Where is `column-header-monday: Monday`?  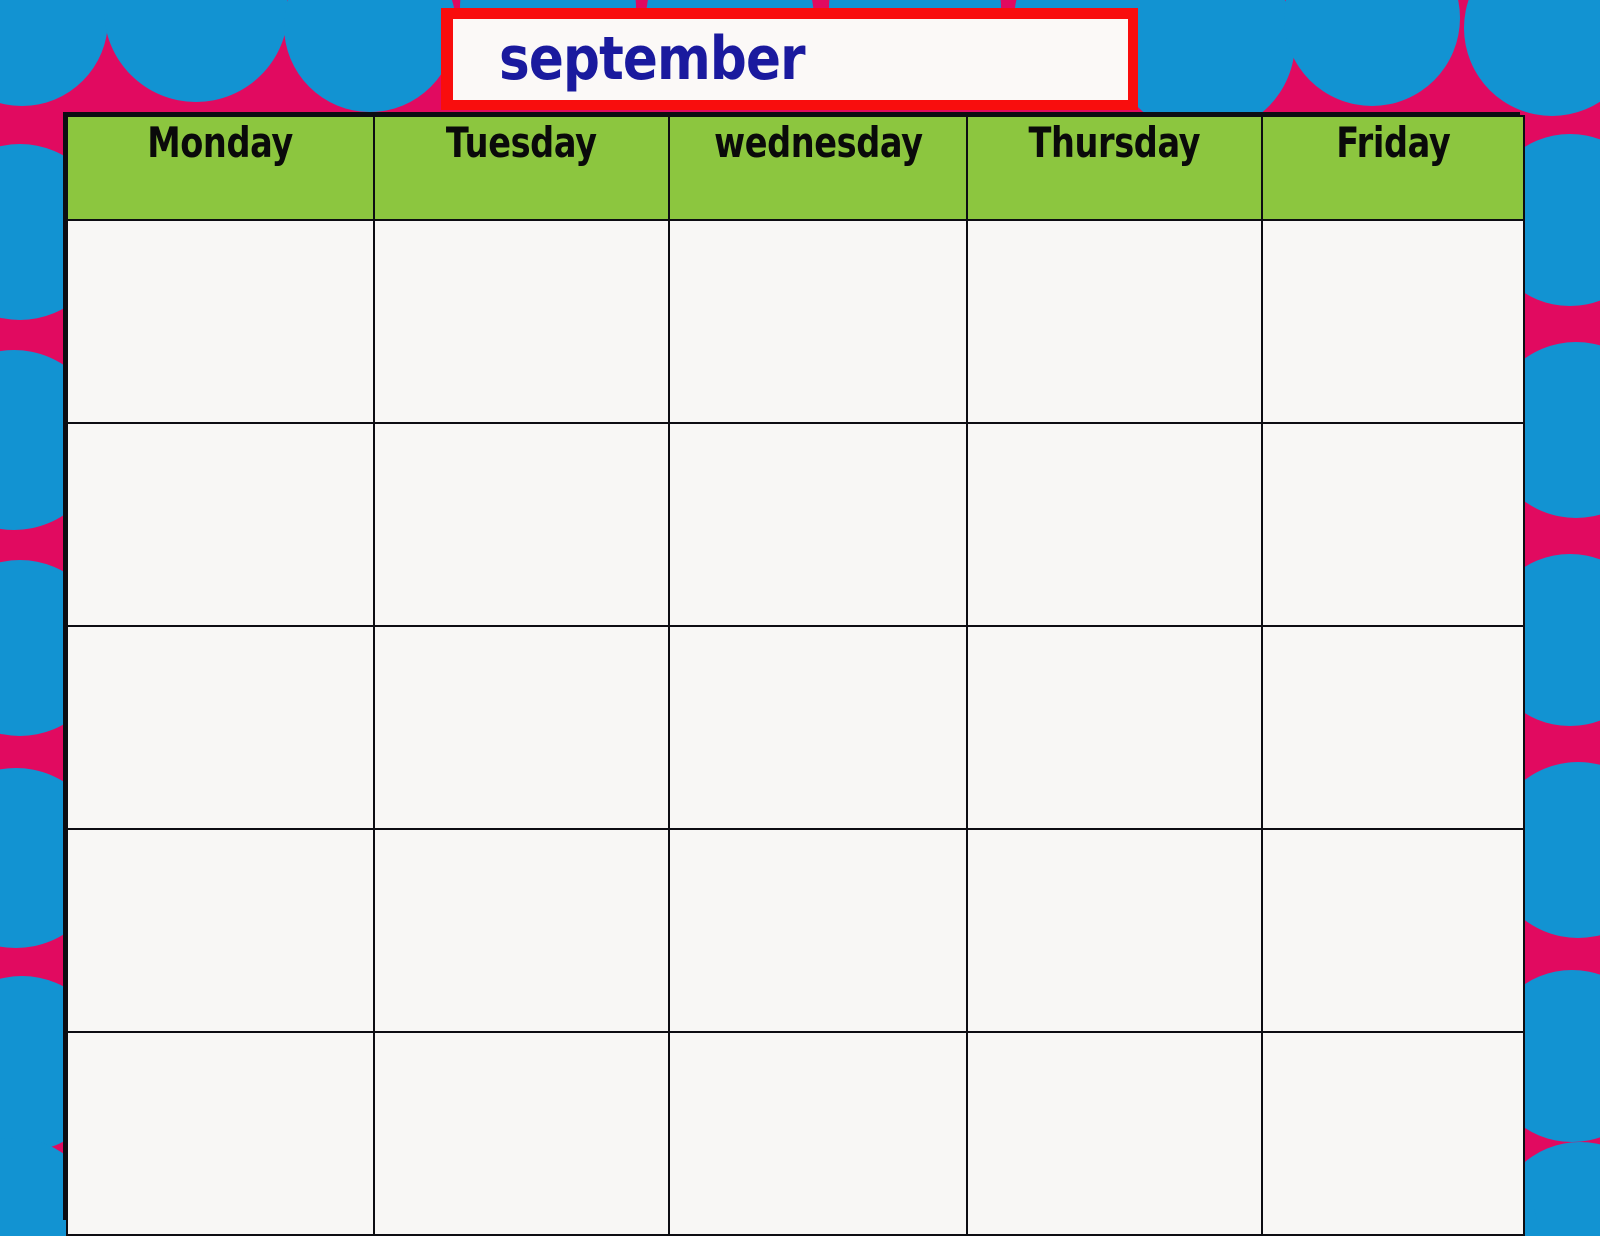
column-header-monday: Monday is located at coordinates (220, 168).